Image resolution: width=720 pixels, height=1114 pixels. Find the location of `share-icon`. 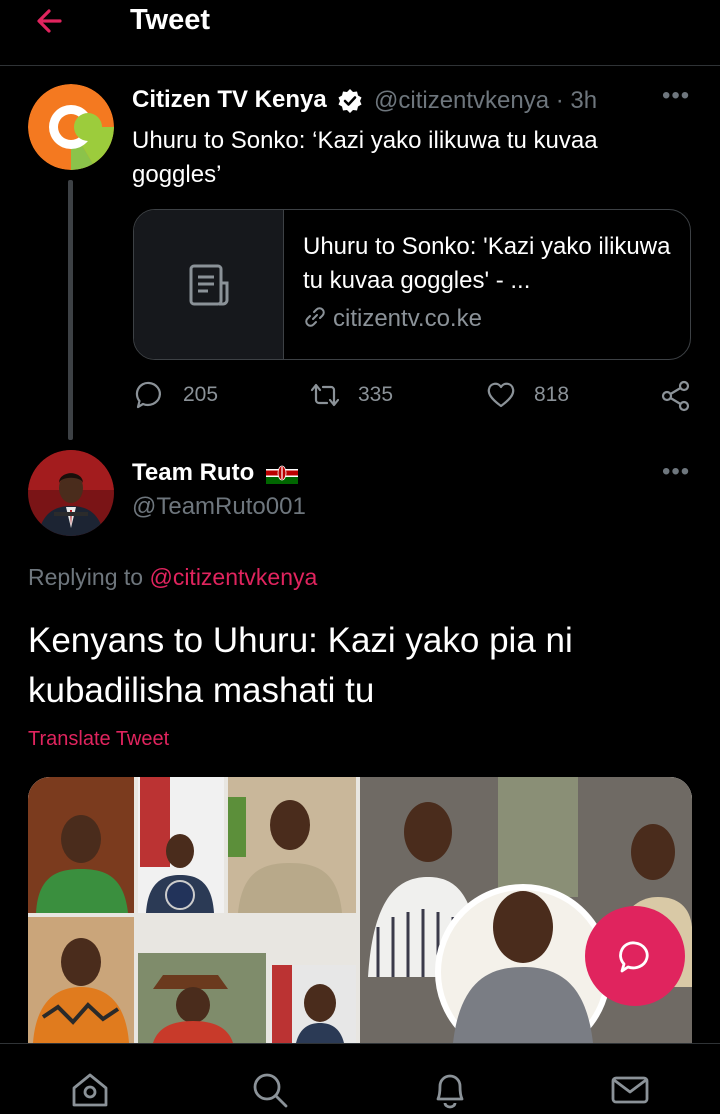

share-icon is located at coordinates (675, 396).